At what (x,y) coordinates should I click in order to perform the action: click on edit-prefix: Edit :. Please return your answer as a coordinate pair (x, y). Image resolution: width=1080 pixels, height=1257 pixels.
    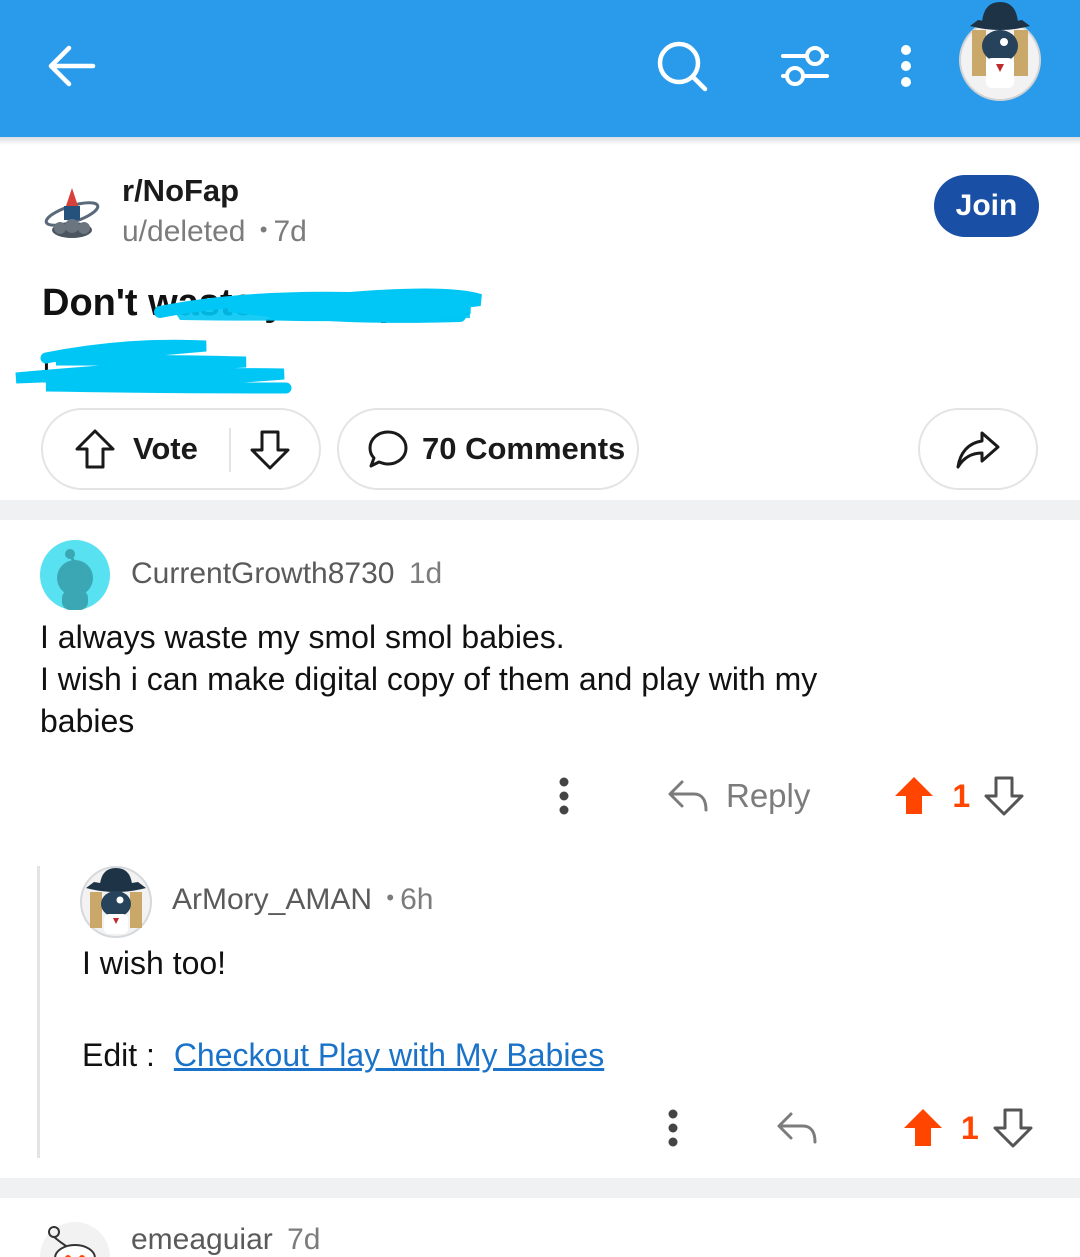
    Looking at the image, I should click on (118, 1055).